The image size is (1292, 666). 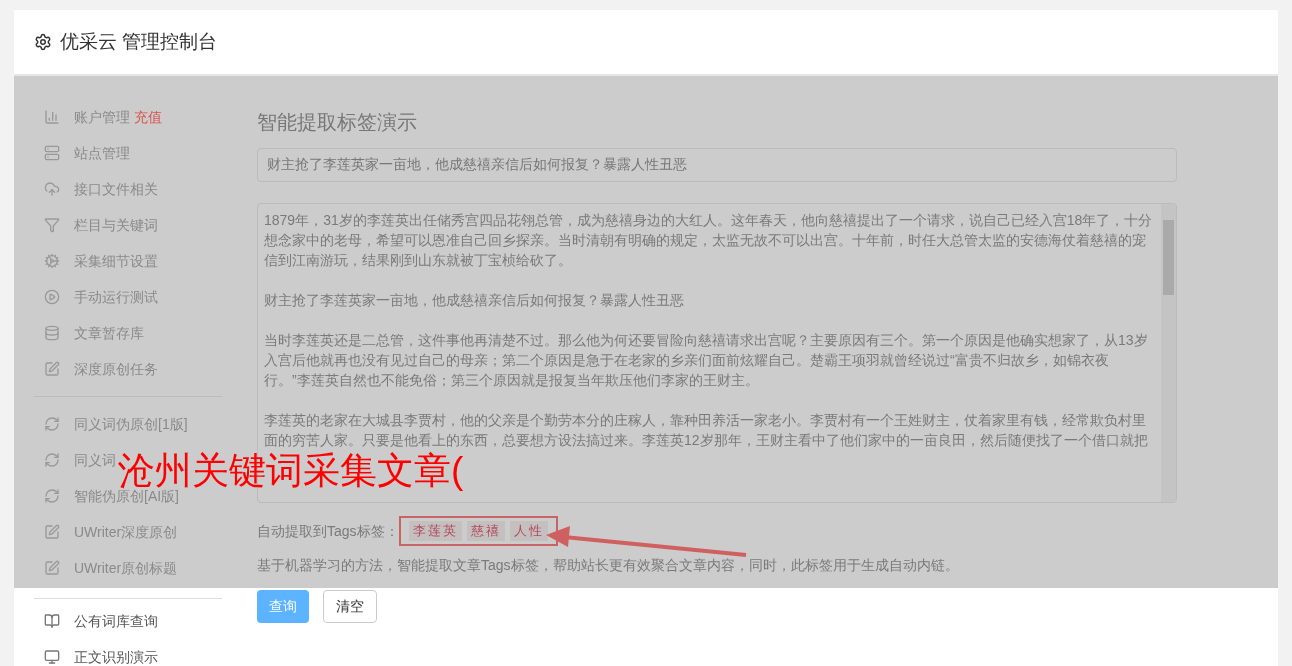 I want to click on monitor-icon, so click(x=52, y=657).